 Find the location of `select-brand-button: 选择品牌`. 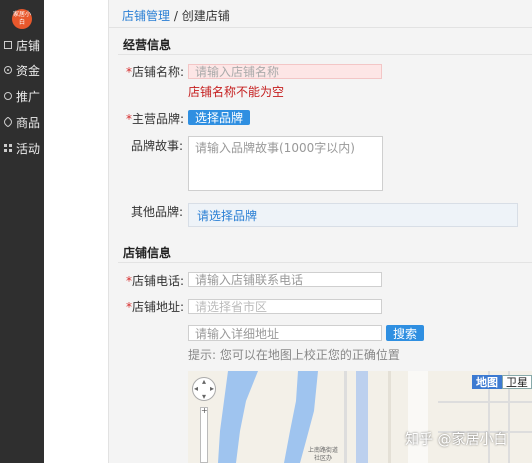

select-brand-button: 选择品牌 is located at coordinates (219, 117).